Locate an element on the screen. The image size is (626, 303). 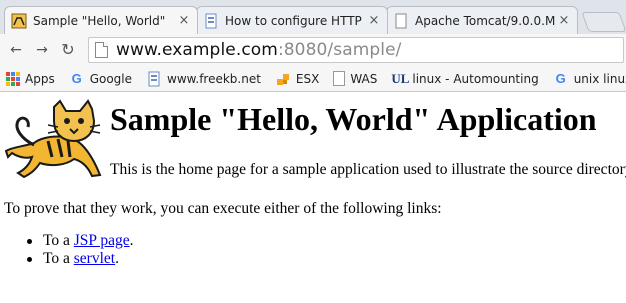
tab-title: Sample "Hello, World" is located at coordinates (99, 20).